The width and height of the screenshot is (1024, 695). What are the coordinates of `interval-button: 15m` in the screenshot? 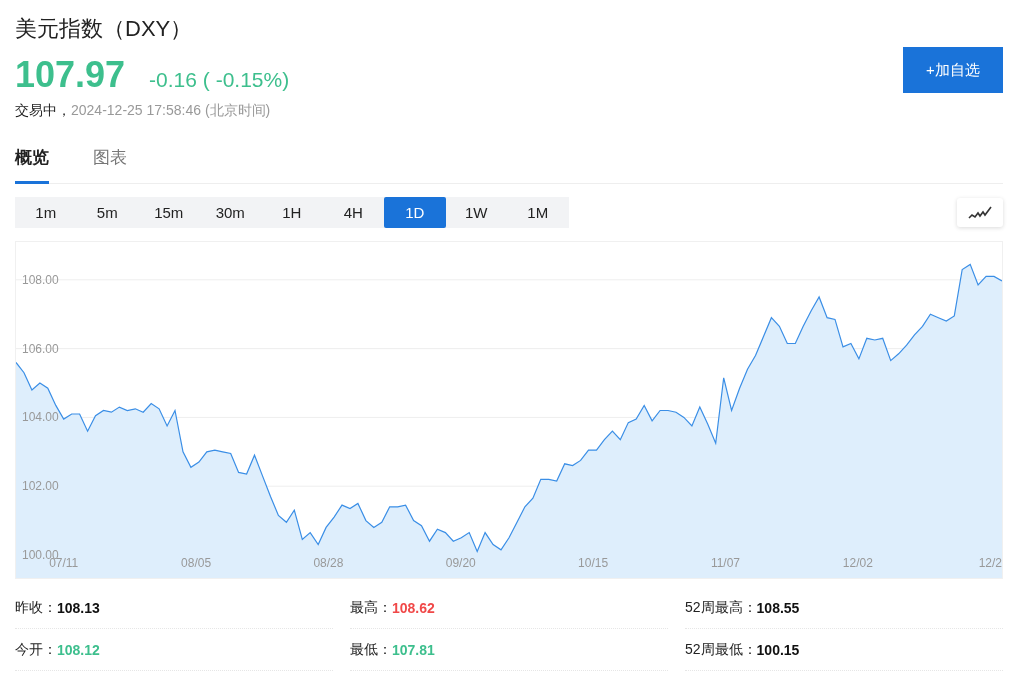 It's located at (169, 212).